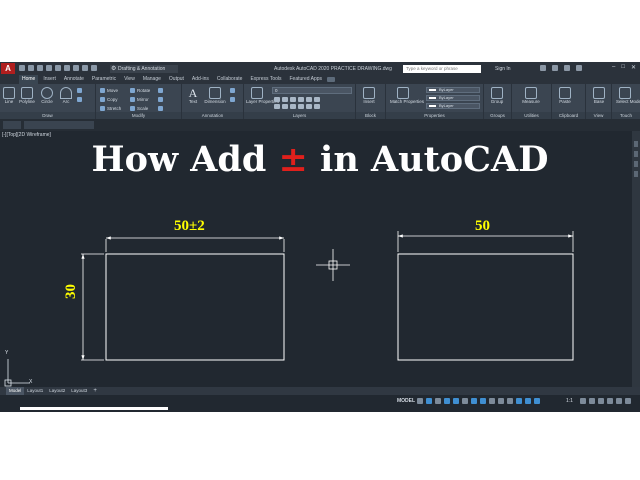 This screenshot has width=640, height=480. What do you see at coordinates (59, 125) in the screenshot?
I see `drawing-file-tab` at bounding box center [59, 125].